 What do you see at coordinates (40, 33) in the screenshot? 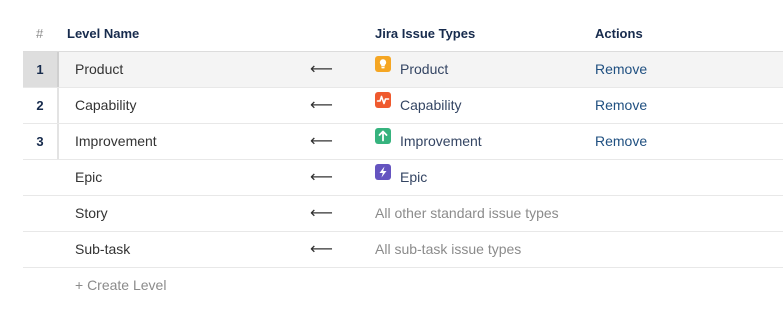
I see `column-header-number: #` at bounding box center [40, 33].